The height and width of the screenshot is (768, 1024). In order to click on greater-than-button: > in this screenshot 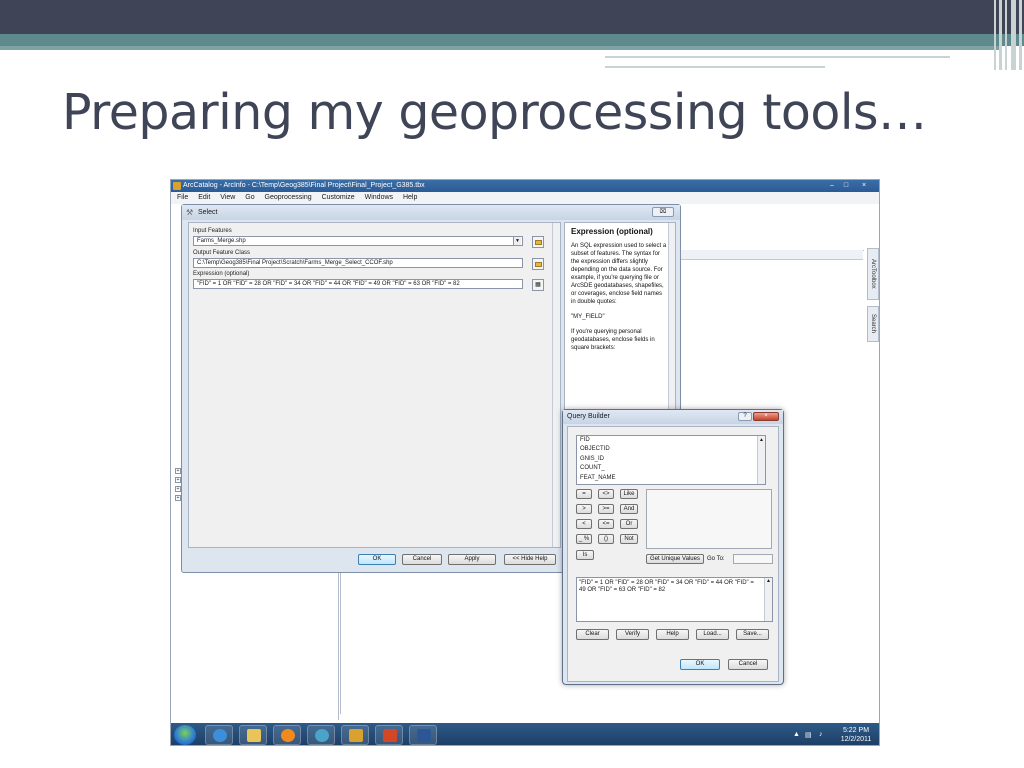, I will do `click(584, 509)`.